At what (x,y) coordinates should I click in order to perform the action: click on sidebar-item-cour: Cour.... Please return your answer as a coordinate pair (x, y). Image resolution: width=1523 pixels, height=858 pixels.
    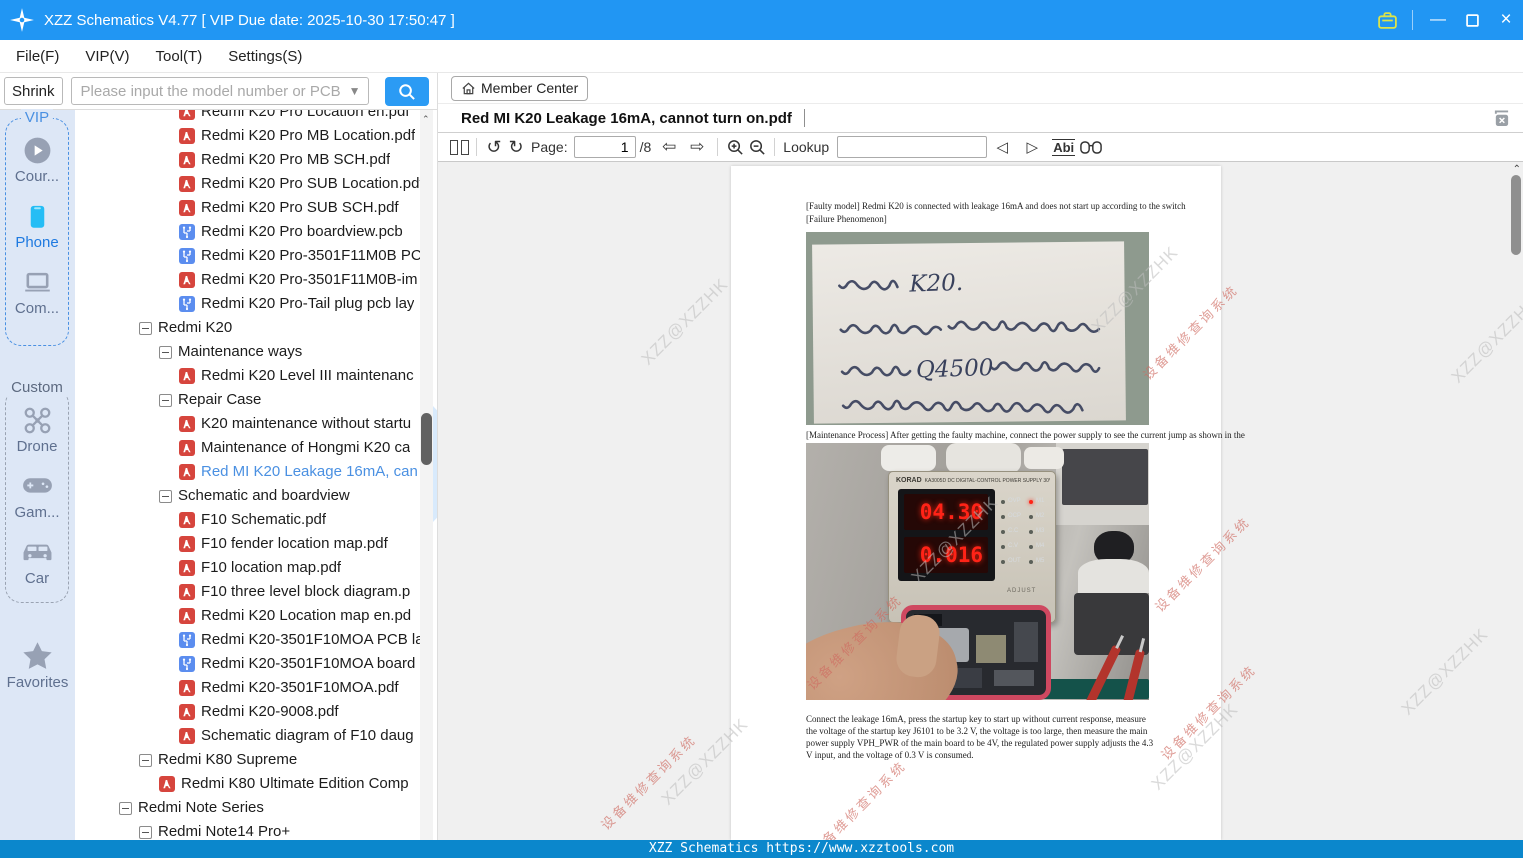
    Looking at the image, I should click on (37, 159).